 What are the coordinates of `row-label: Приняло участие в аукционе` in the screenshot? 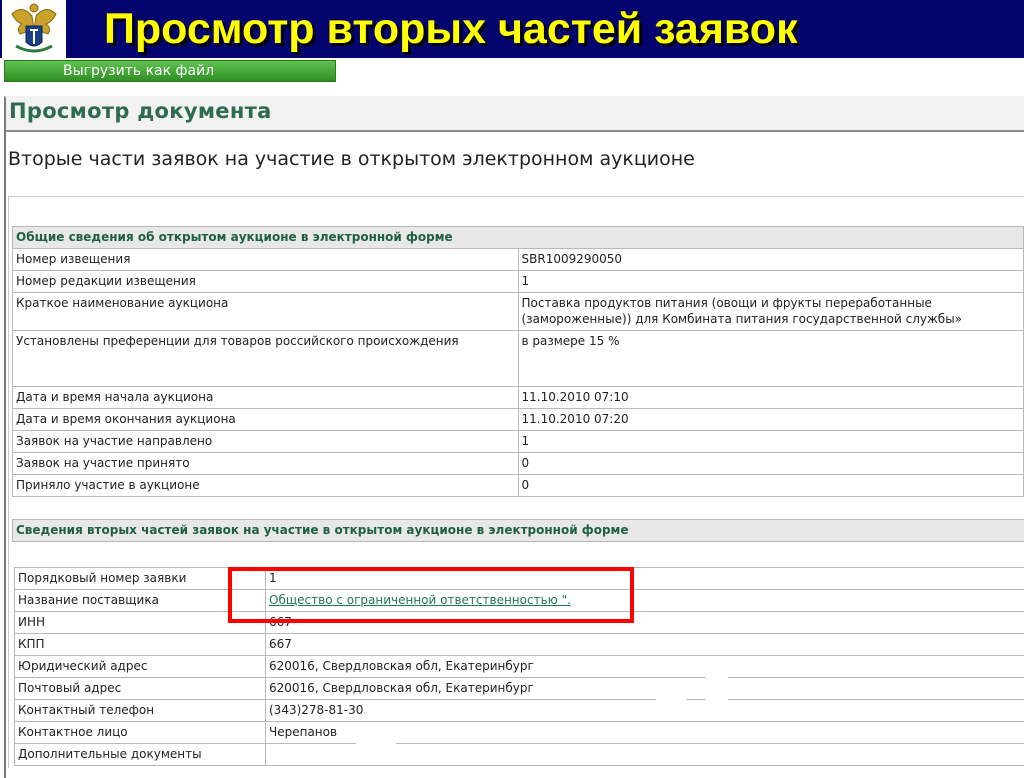 It's located at (266, 486).